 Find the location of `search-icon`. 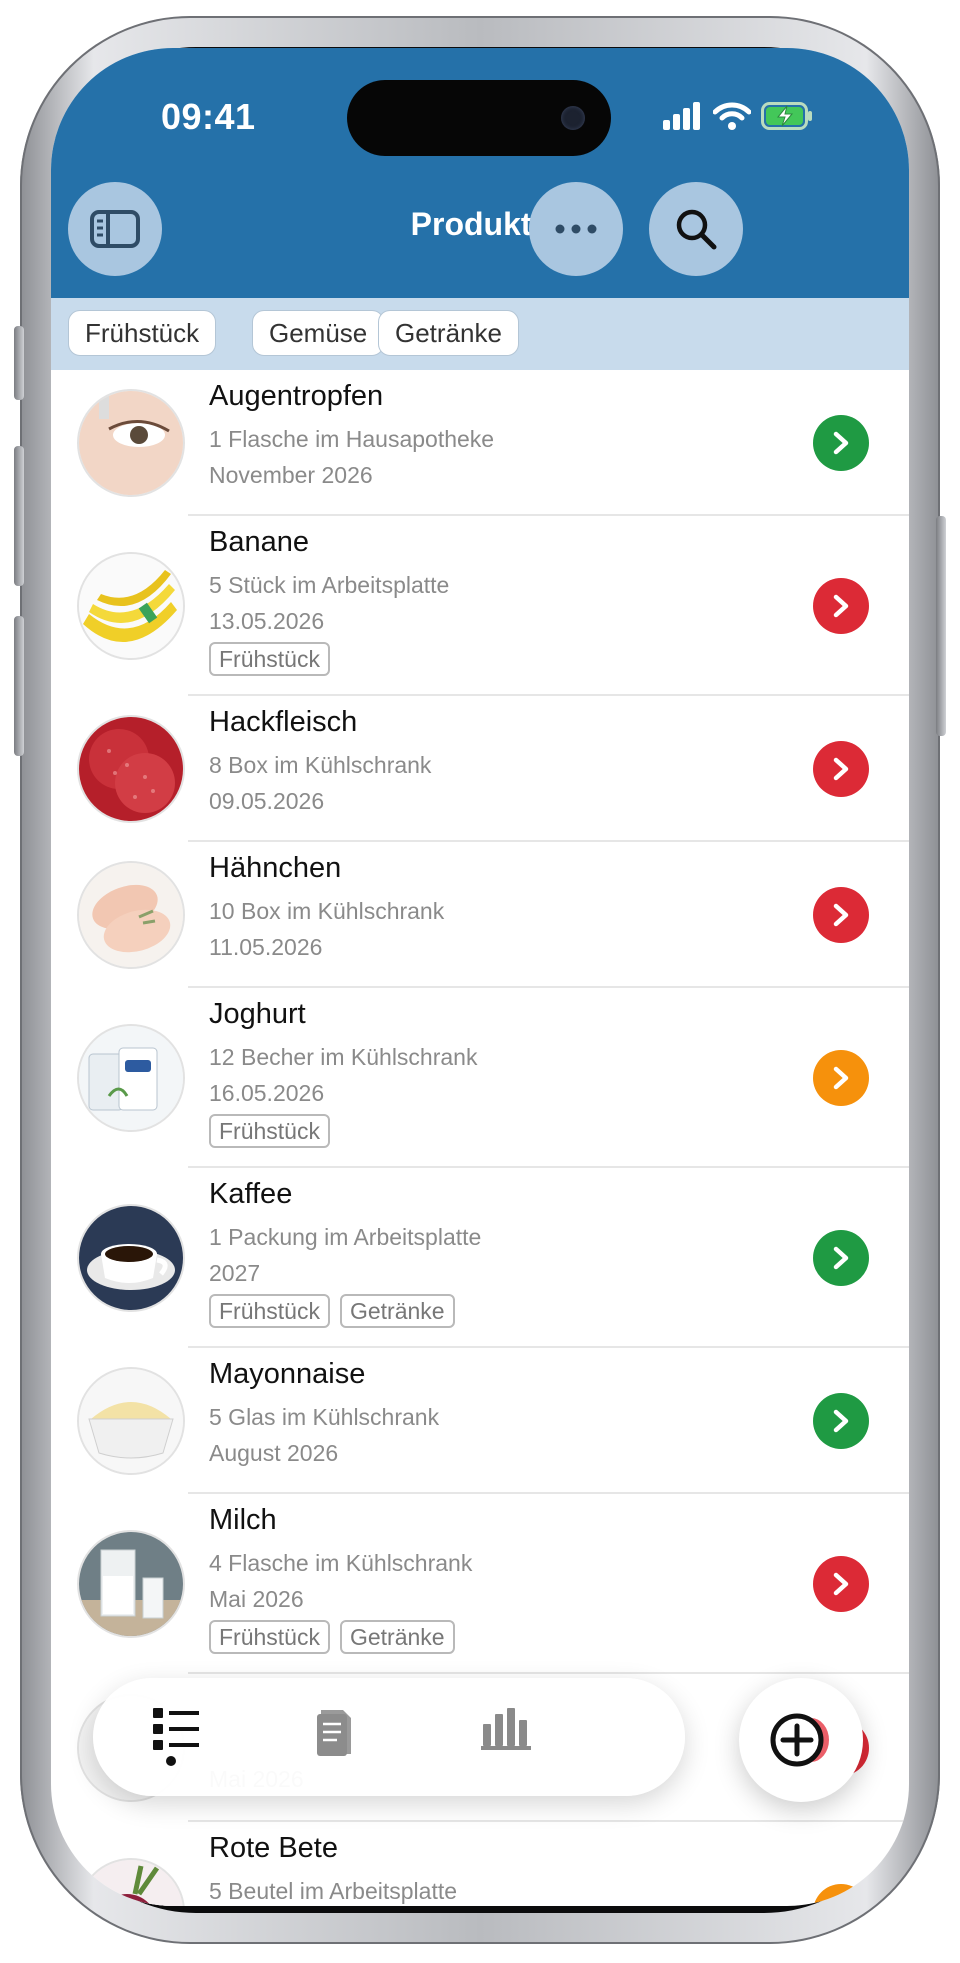

search-icon is located at coordinates (696, 229).